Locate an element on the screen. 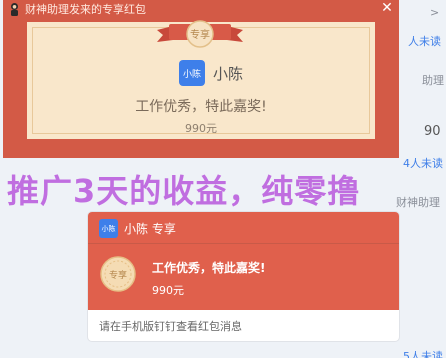 This screenshot has width=446, height=358. badge-text: 专享 is located at coordinates (118, 275).